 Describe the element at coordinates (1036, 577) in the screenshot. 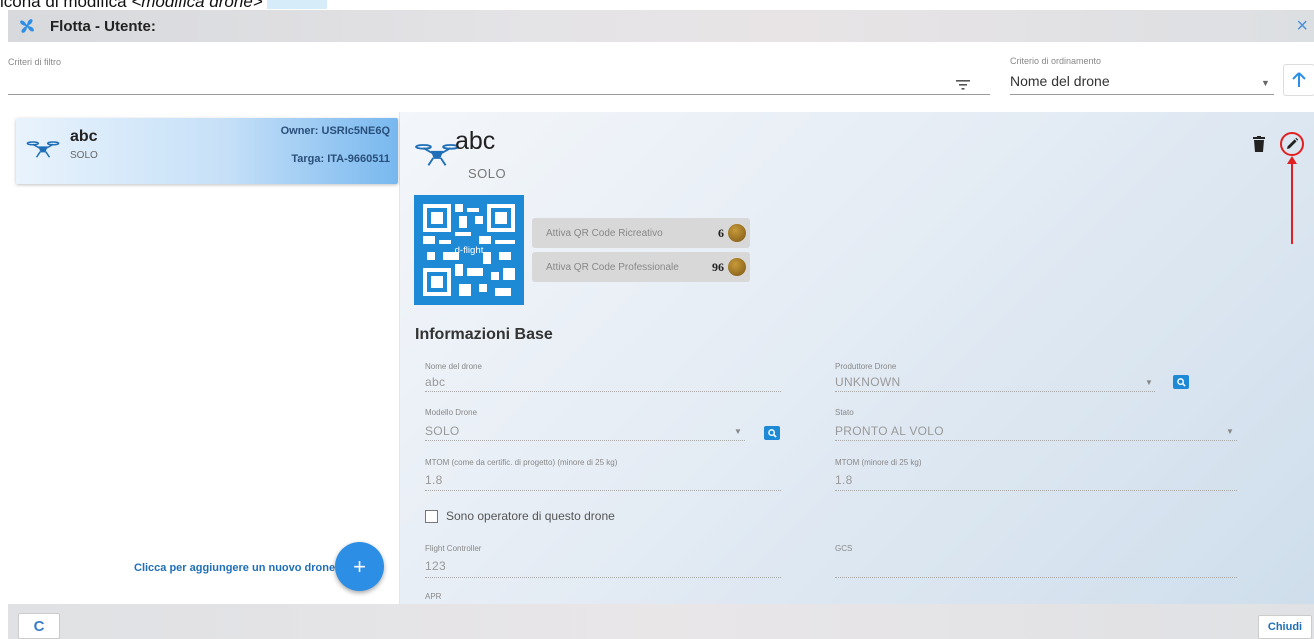

I see `gcs-underline` at that location.